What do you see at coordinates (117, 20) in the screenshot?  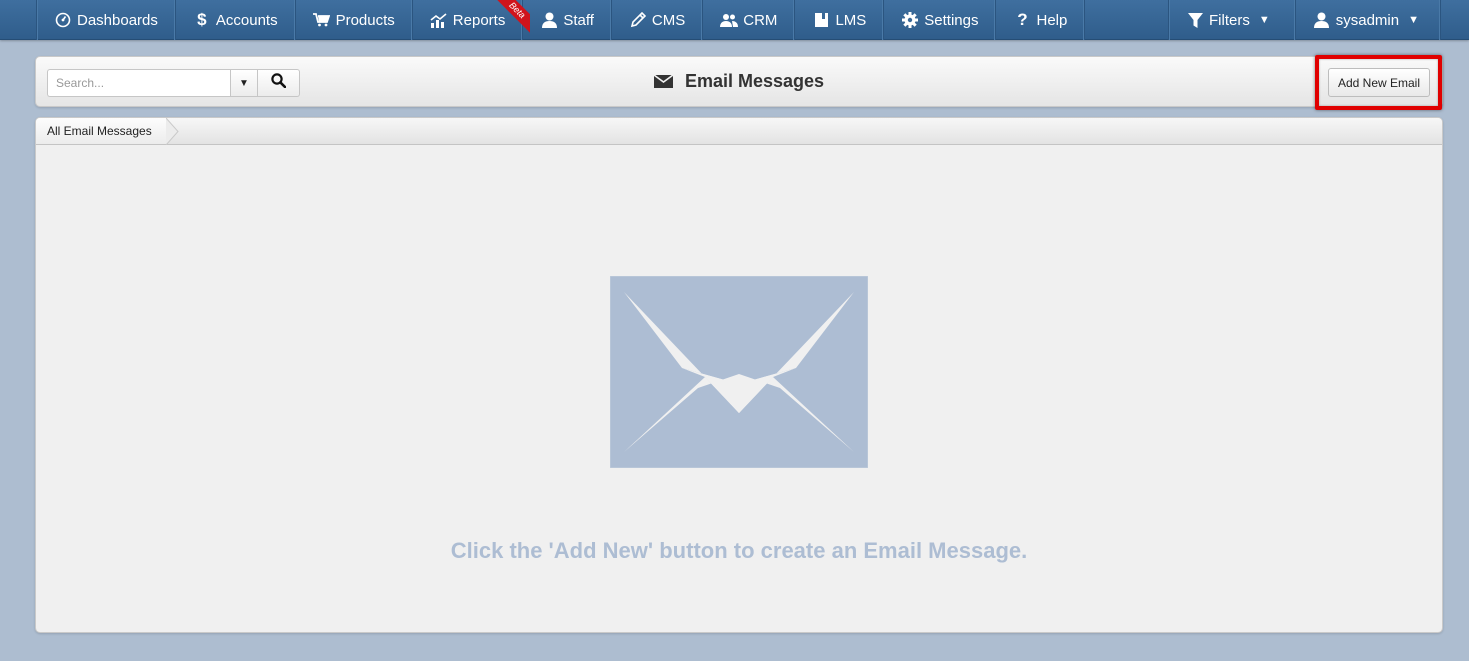 I see `nav-label: Dashboards` at bounding box center [117, 20].